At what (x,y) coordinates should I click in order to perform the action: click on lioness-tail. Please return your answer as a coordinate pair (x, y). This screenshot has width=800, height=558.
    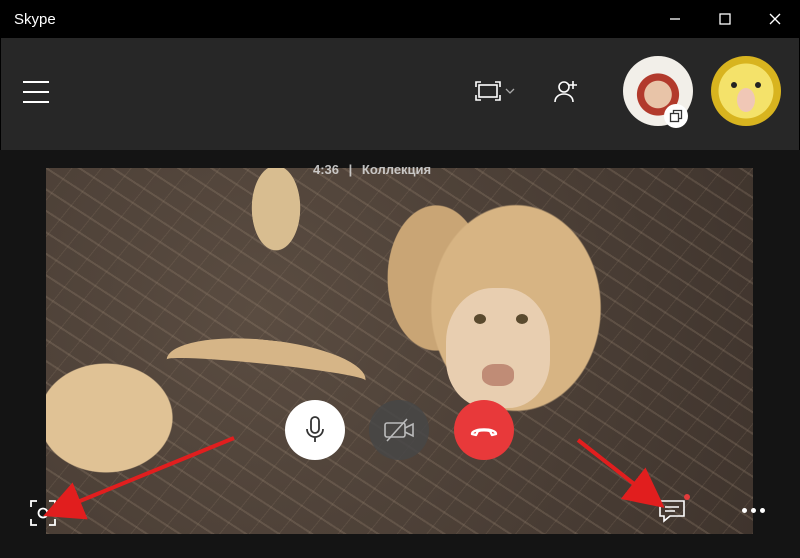
    Looking at the image, I should click on (266, 370).